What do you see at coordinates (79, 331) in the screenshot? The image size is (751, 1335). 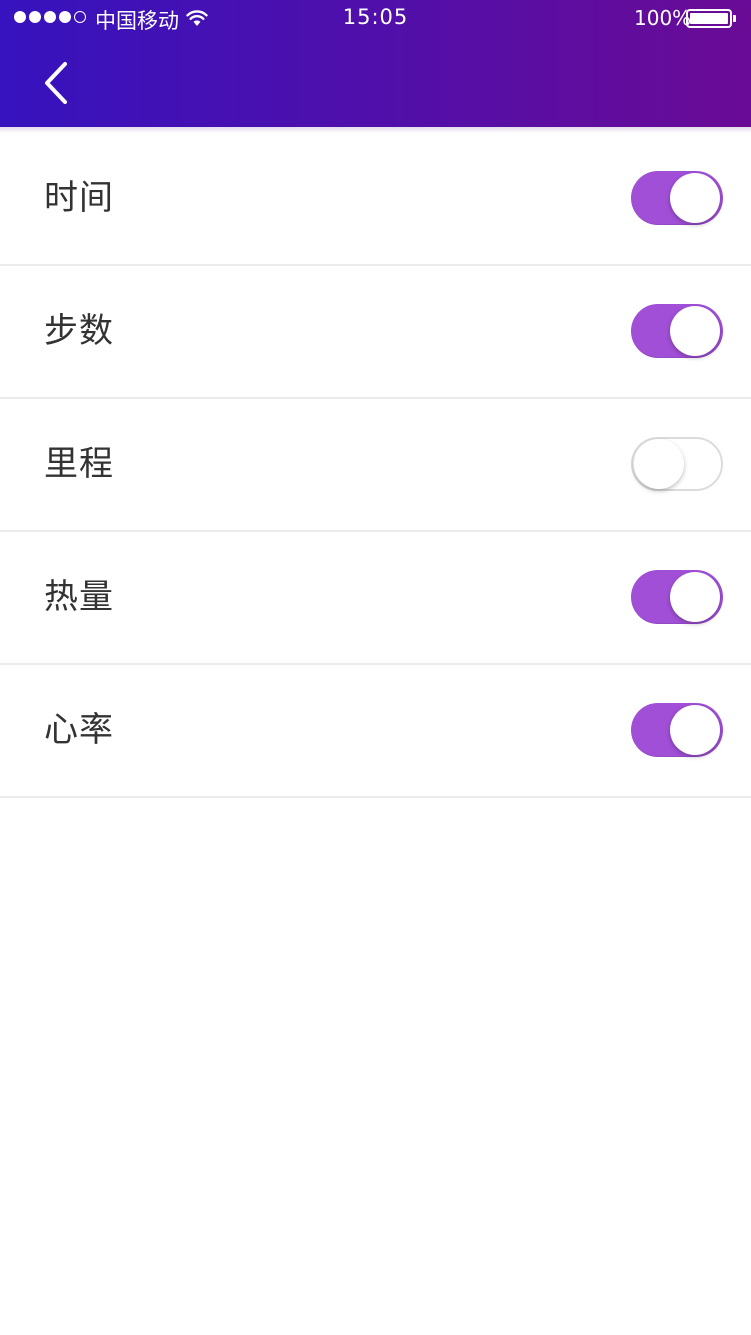 I see `settings-row-label: 步数` at bounding box center [79, 331].